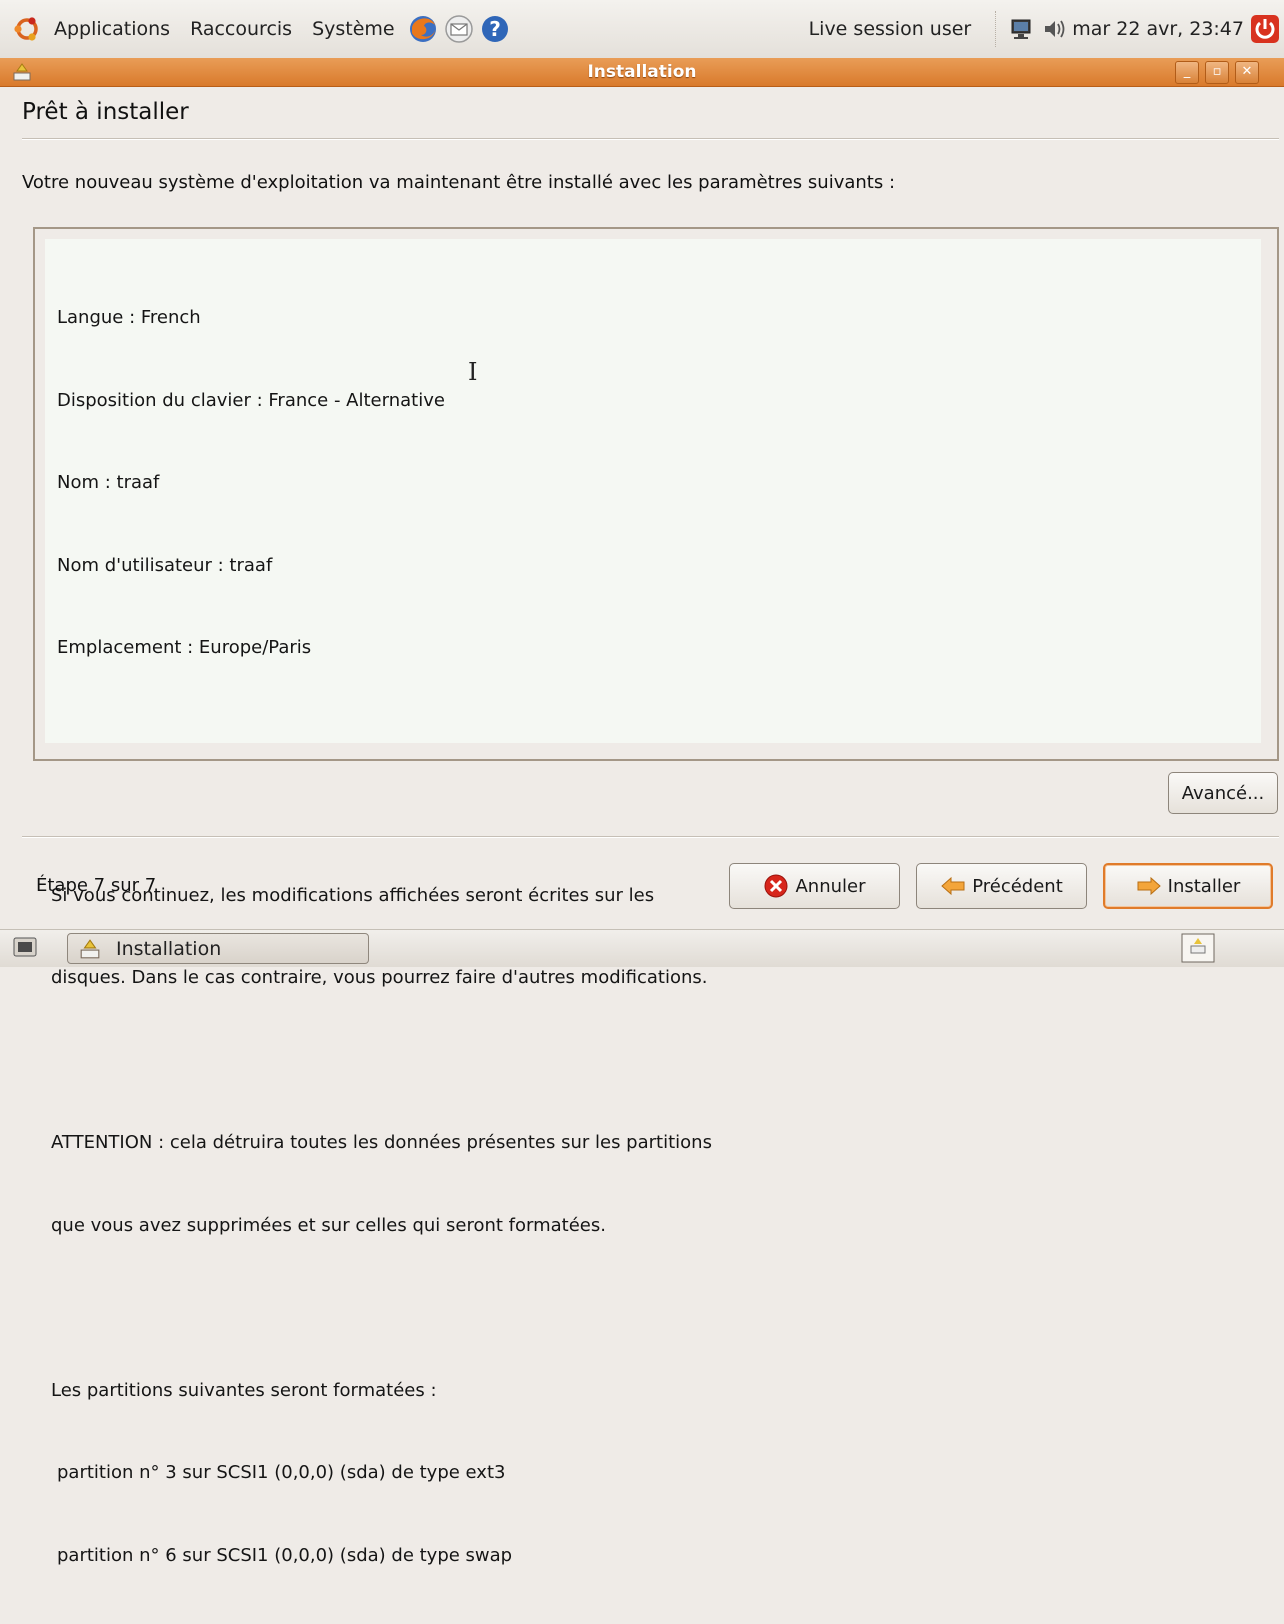  I want to click on menu-systeme: Système, so click(353, 29).